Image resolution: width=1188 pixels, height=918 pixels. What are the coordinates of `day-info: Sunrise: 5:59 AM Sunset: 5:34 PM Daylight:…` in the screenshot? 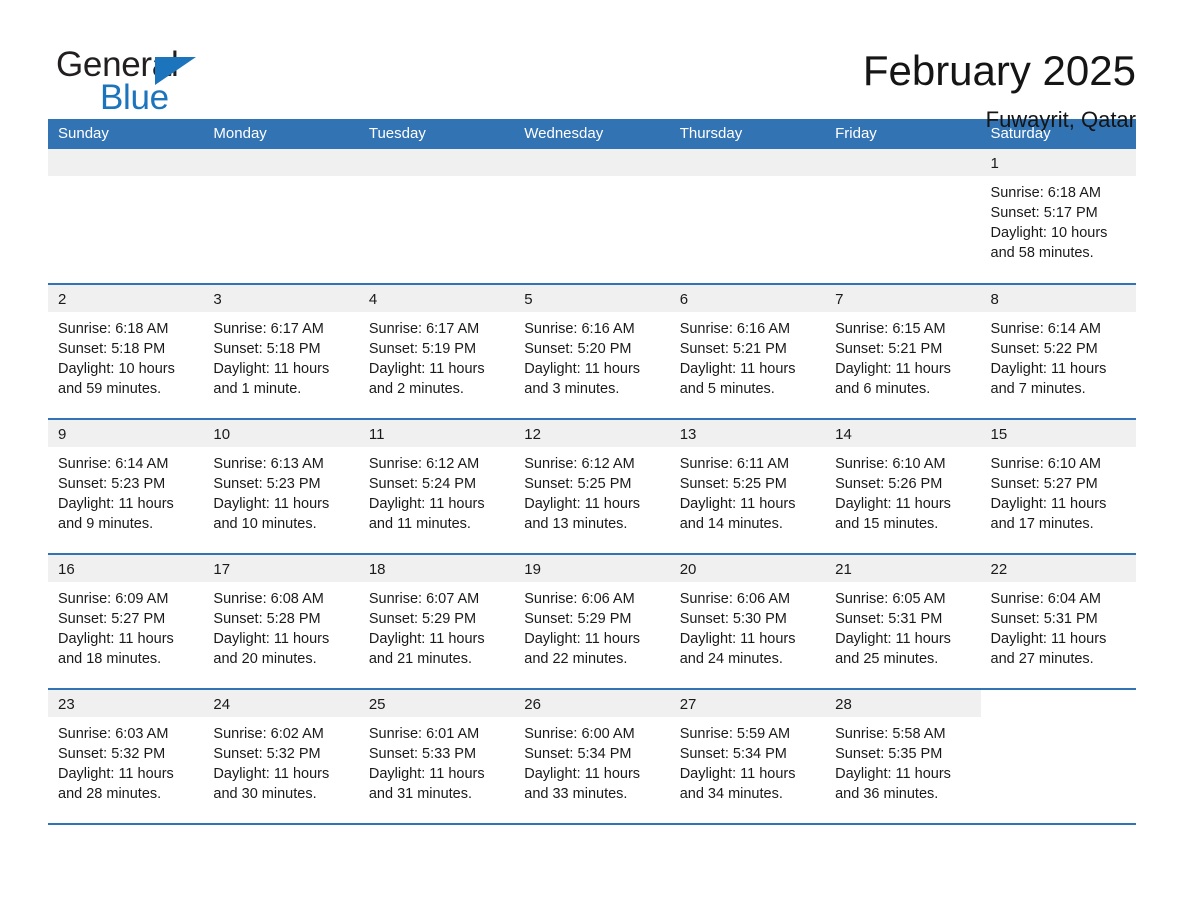 It's located at (747, 760).